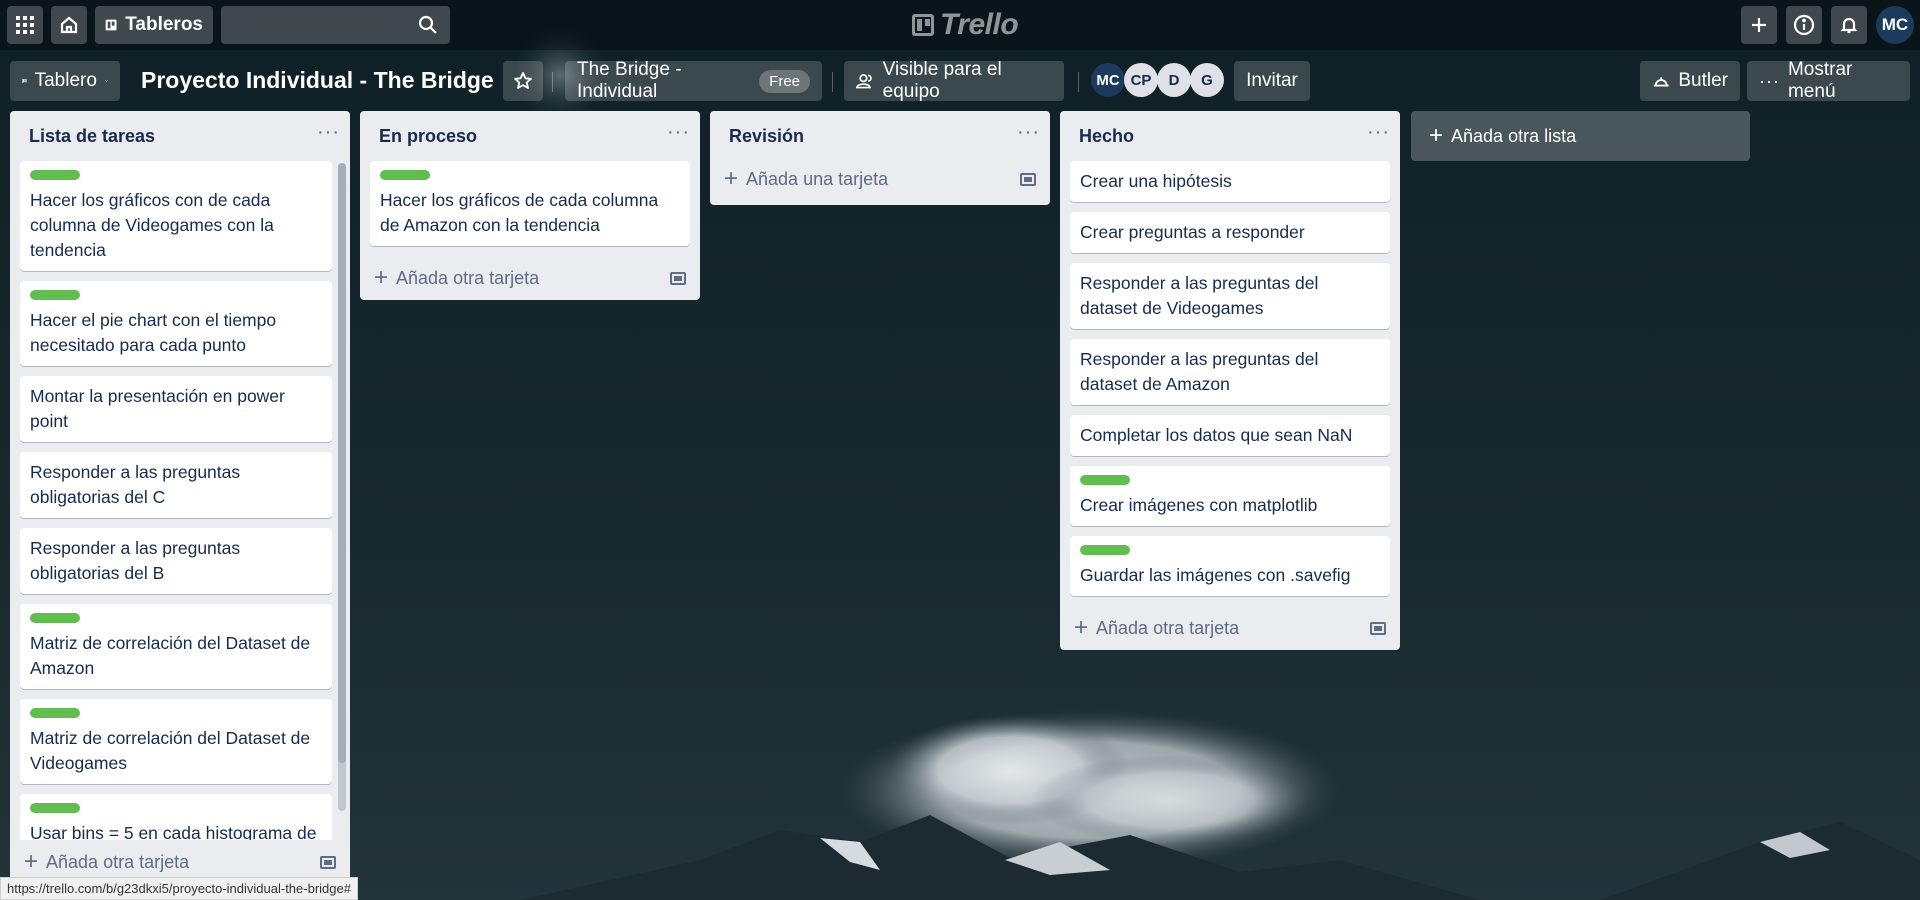 The width and height of the screenshot is (1920, 900). What do you see at coordinates (817, 178) in the screenshot?
I see `add-card-label: Añada una tarjeta` at bounding box center [817, 178].